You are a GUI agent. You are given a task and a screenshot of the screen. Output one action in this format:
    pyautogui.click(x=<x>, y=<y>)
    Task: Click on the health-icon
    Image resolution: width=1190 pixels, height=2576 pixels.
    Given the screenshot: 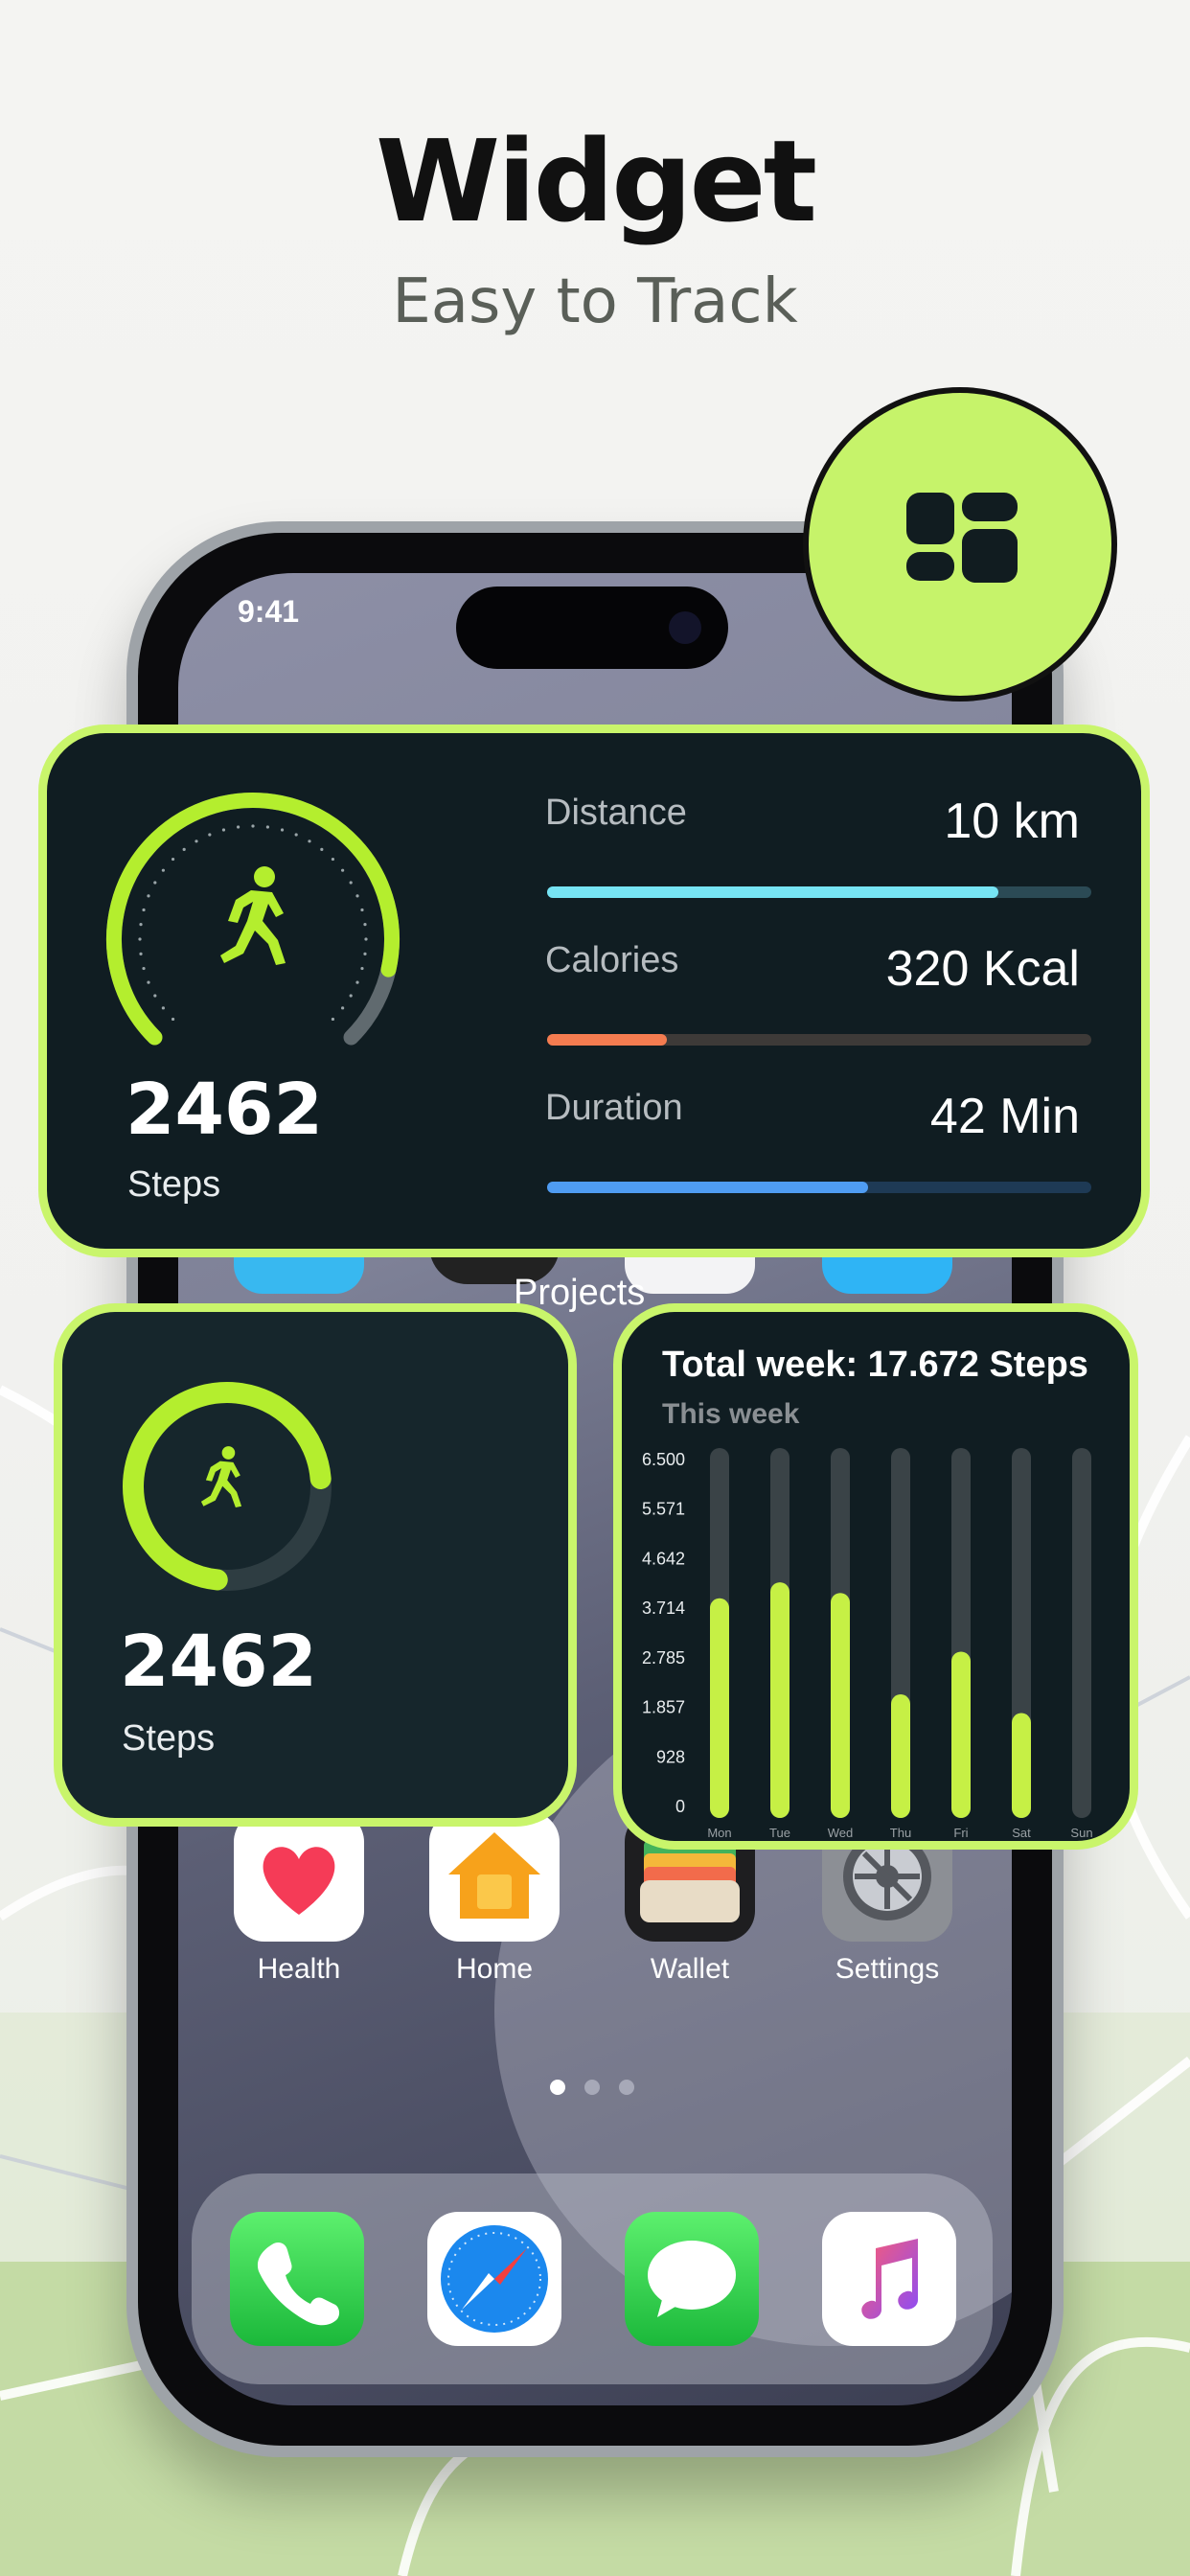 What is the action you would take?
    pyautogui.click(x=299, y=1876)
    